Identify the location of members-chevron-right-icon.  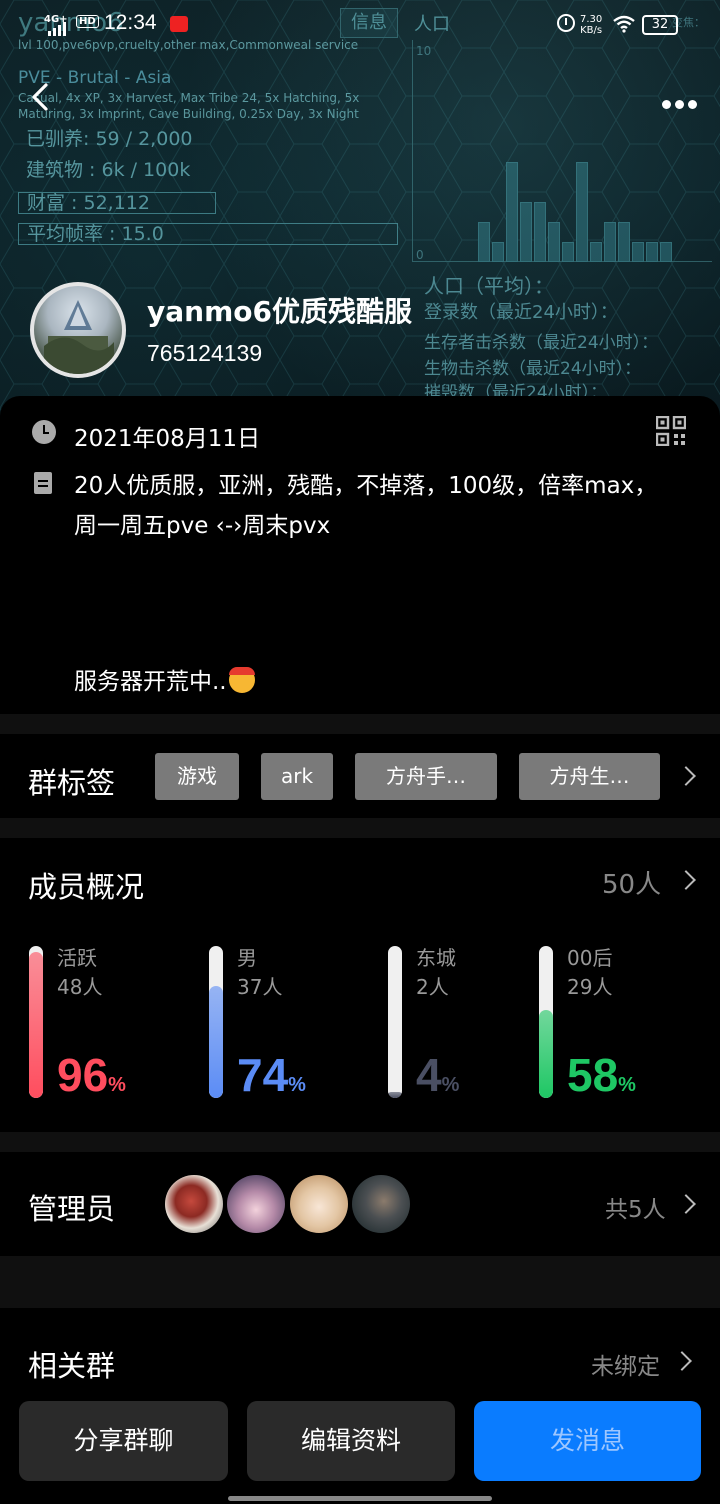
(686, 880).